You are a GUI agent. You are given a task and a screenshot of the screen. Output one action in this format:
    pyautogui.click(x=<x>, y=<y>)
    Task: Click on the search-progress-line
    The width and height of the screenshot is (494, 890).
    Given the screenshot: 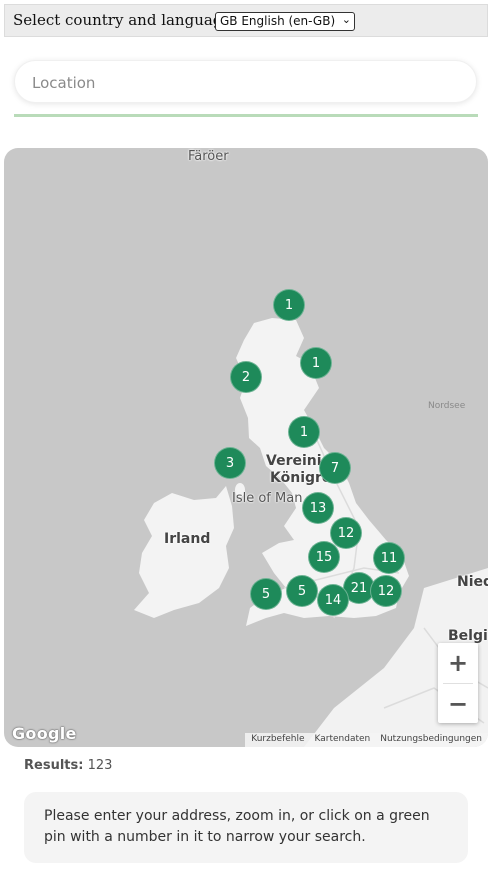 What is the action you would take?
    pyautogui.click(x=246, y=115)
    